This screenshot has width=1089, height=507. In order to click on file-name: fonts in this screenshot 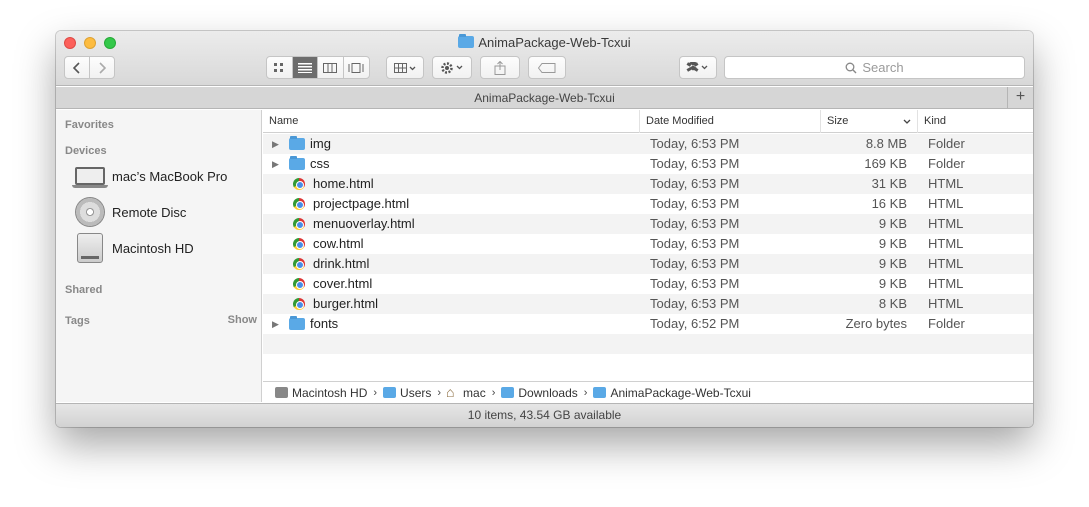, I will do `click(313, 324)`.